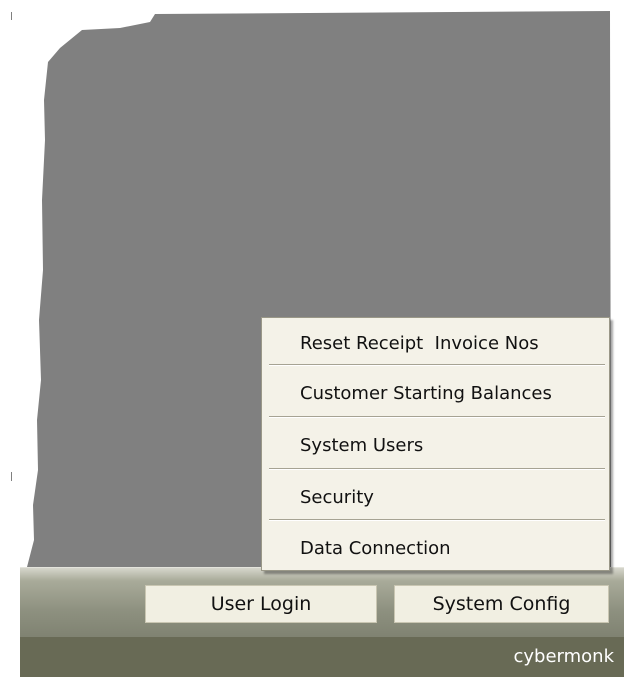  Describe the element at coordinates (437, 548) in the screenshot. I see `menu-item-data-connection: Data Connection` at that location.